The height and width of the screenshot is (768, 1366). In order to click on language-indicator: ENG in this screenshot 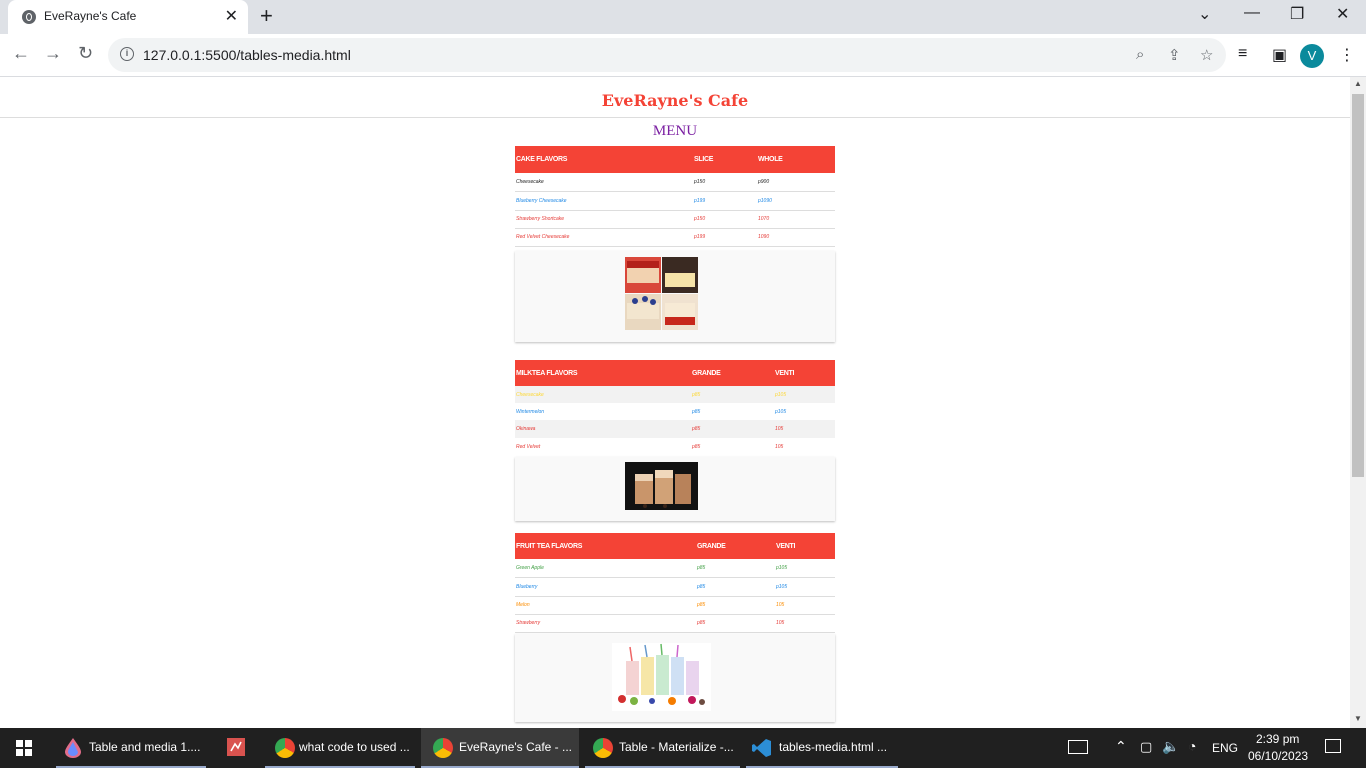, I will do `click(1225, 748)`.